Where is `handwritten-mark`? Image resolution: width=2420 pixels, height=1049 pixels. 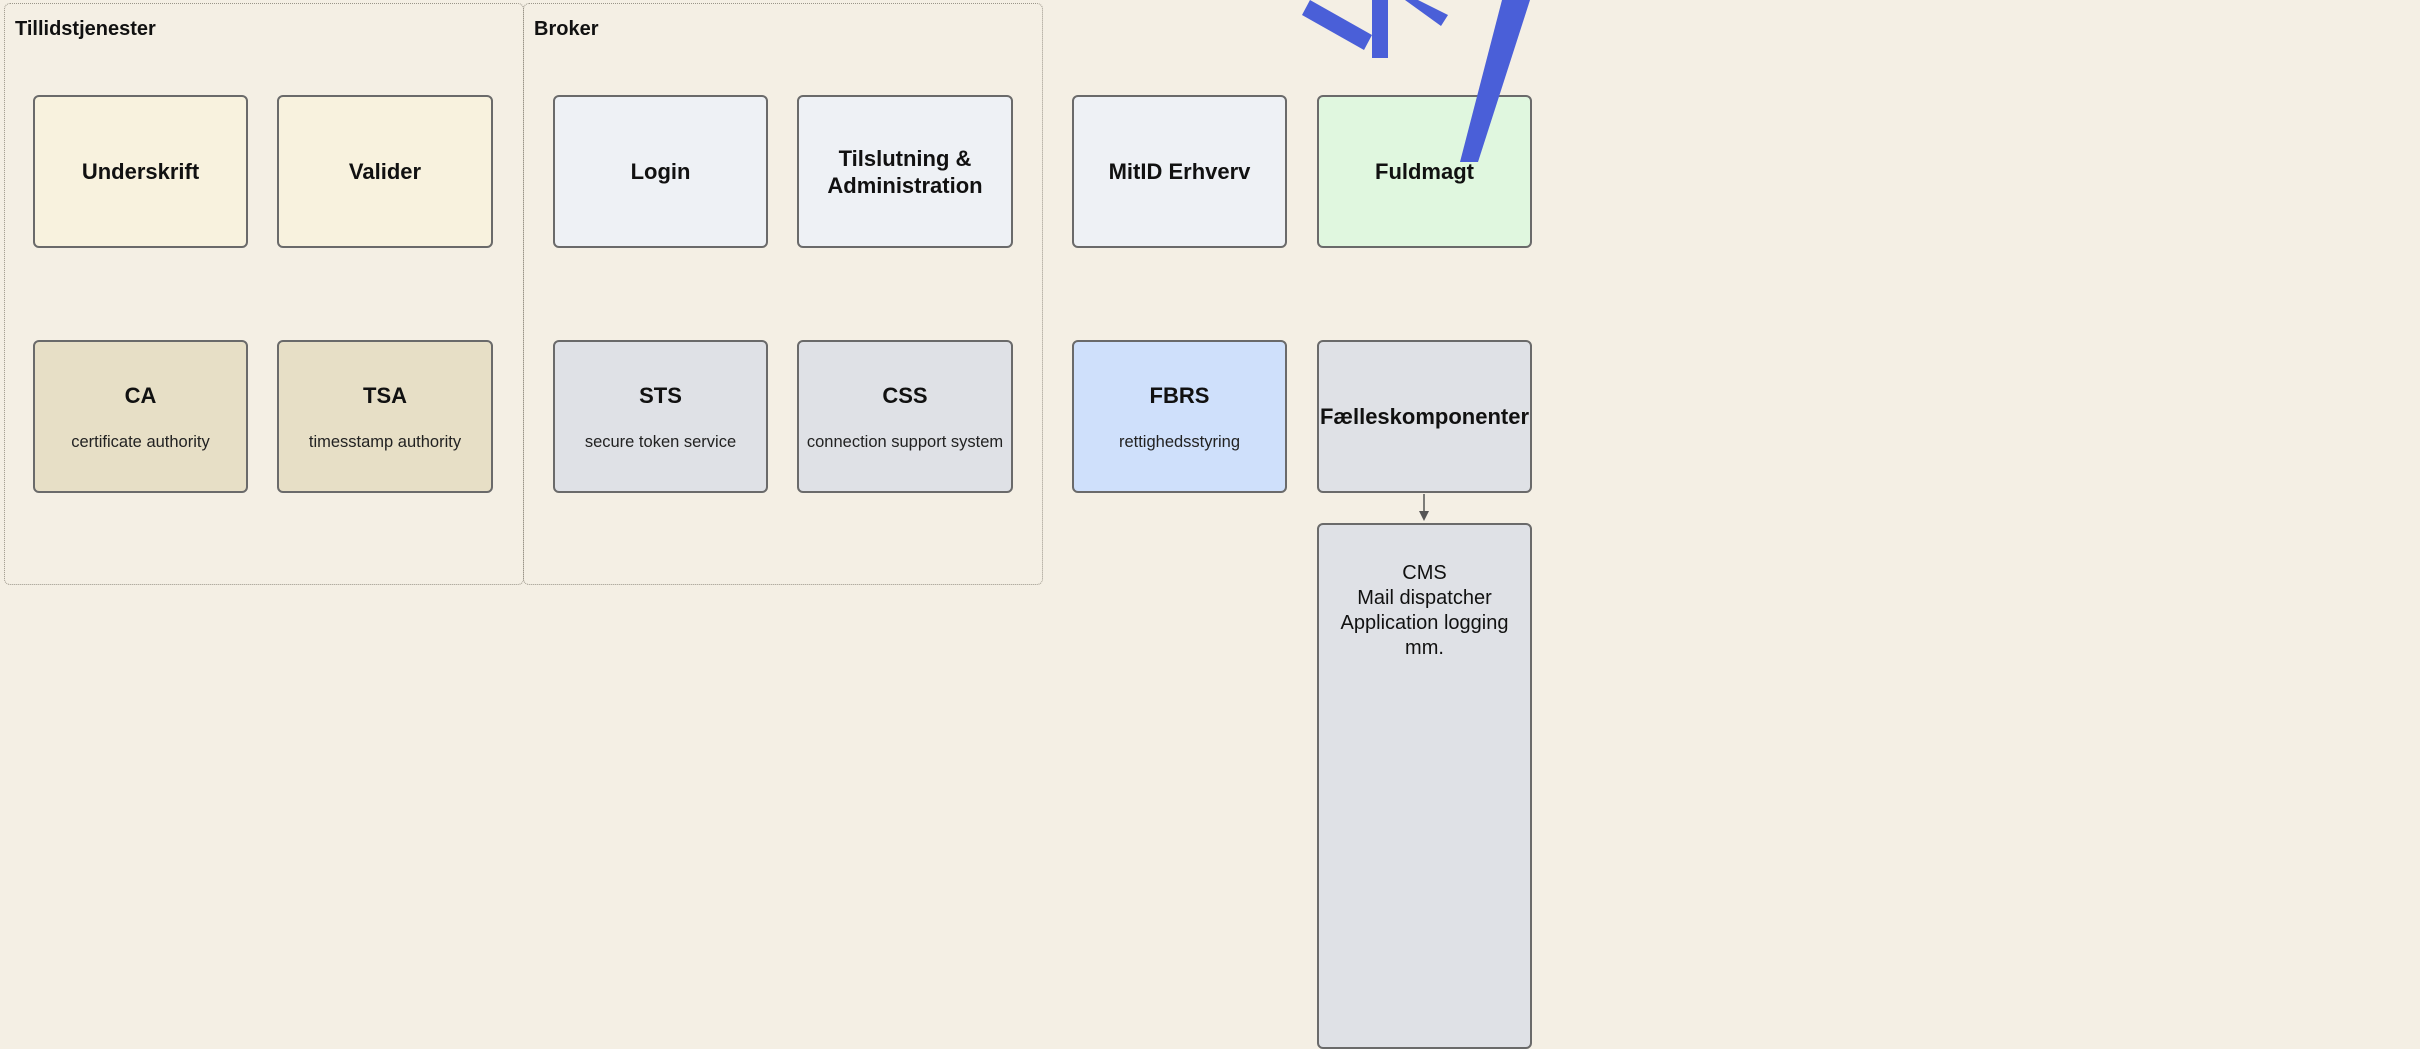
handwritten-mark is located at coordinates (1416, 81).